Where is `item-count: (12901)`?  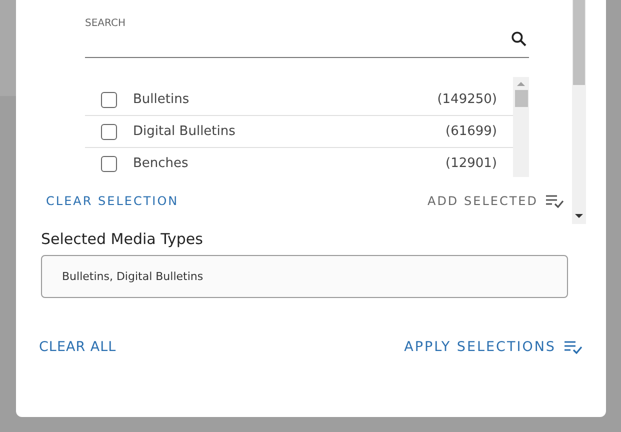
item-count: (12901) is located at coordinates (471, 163).